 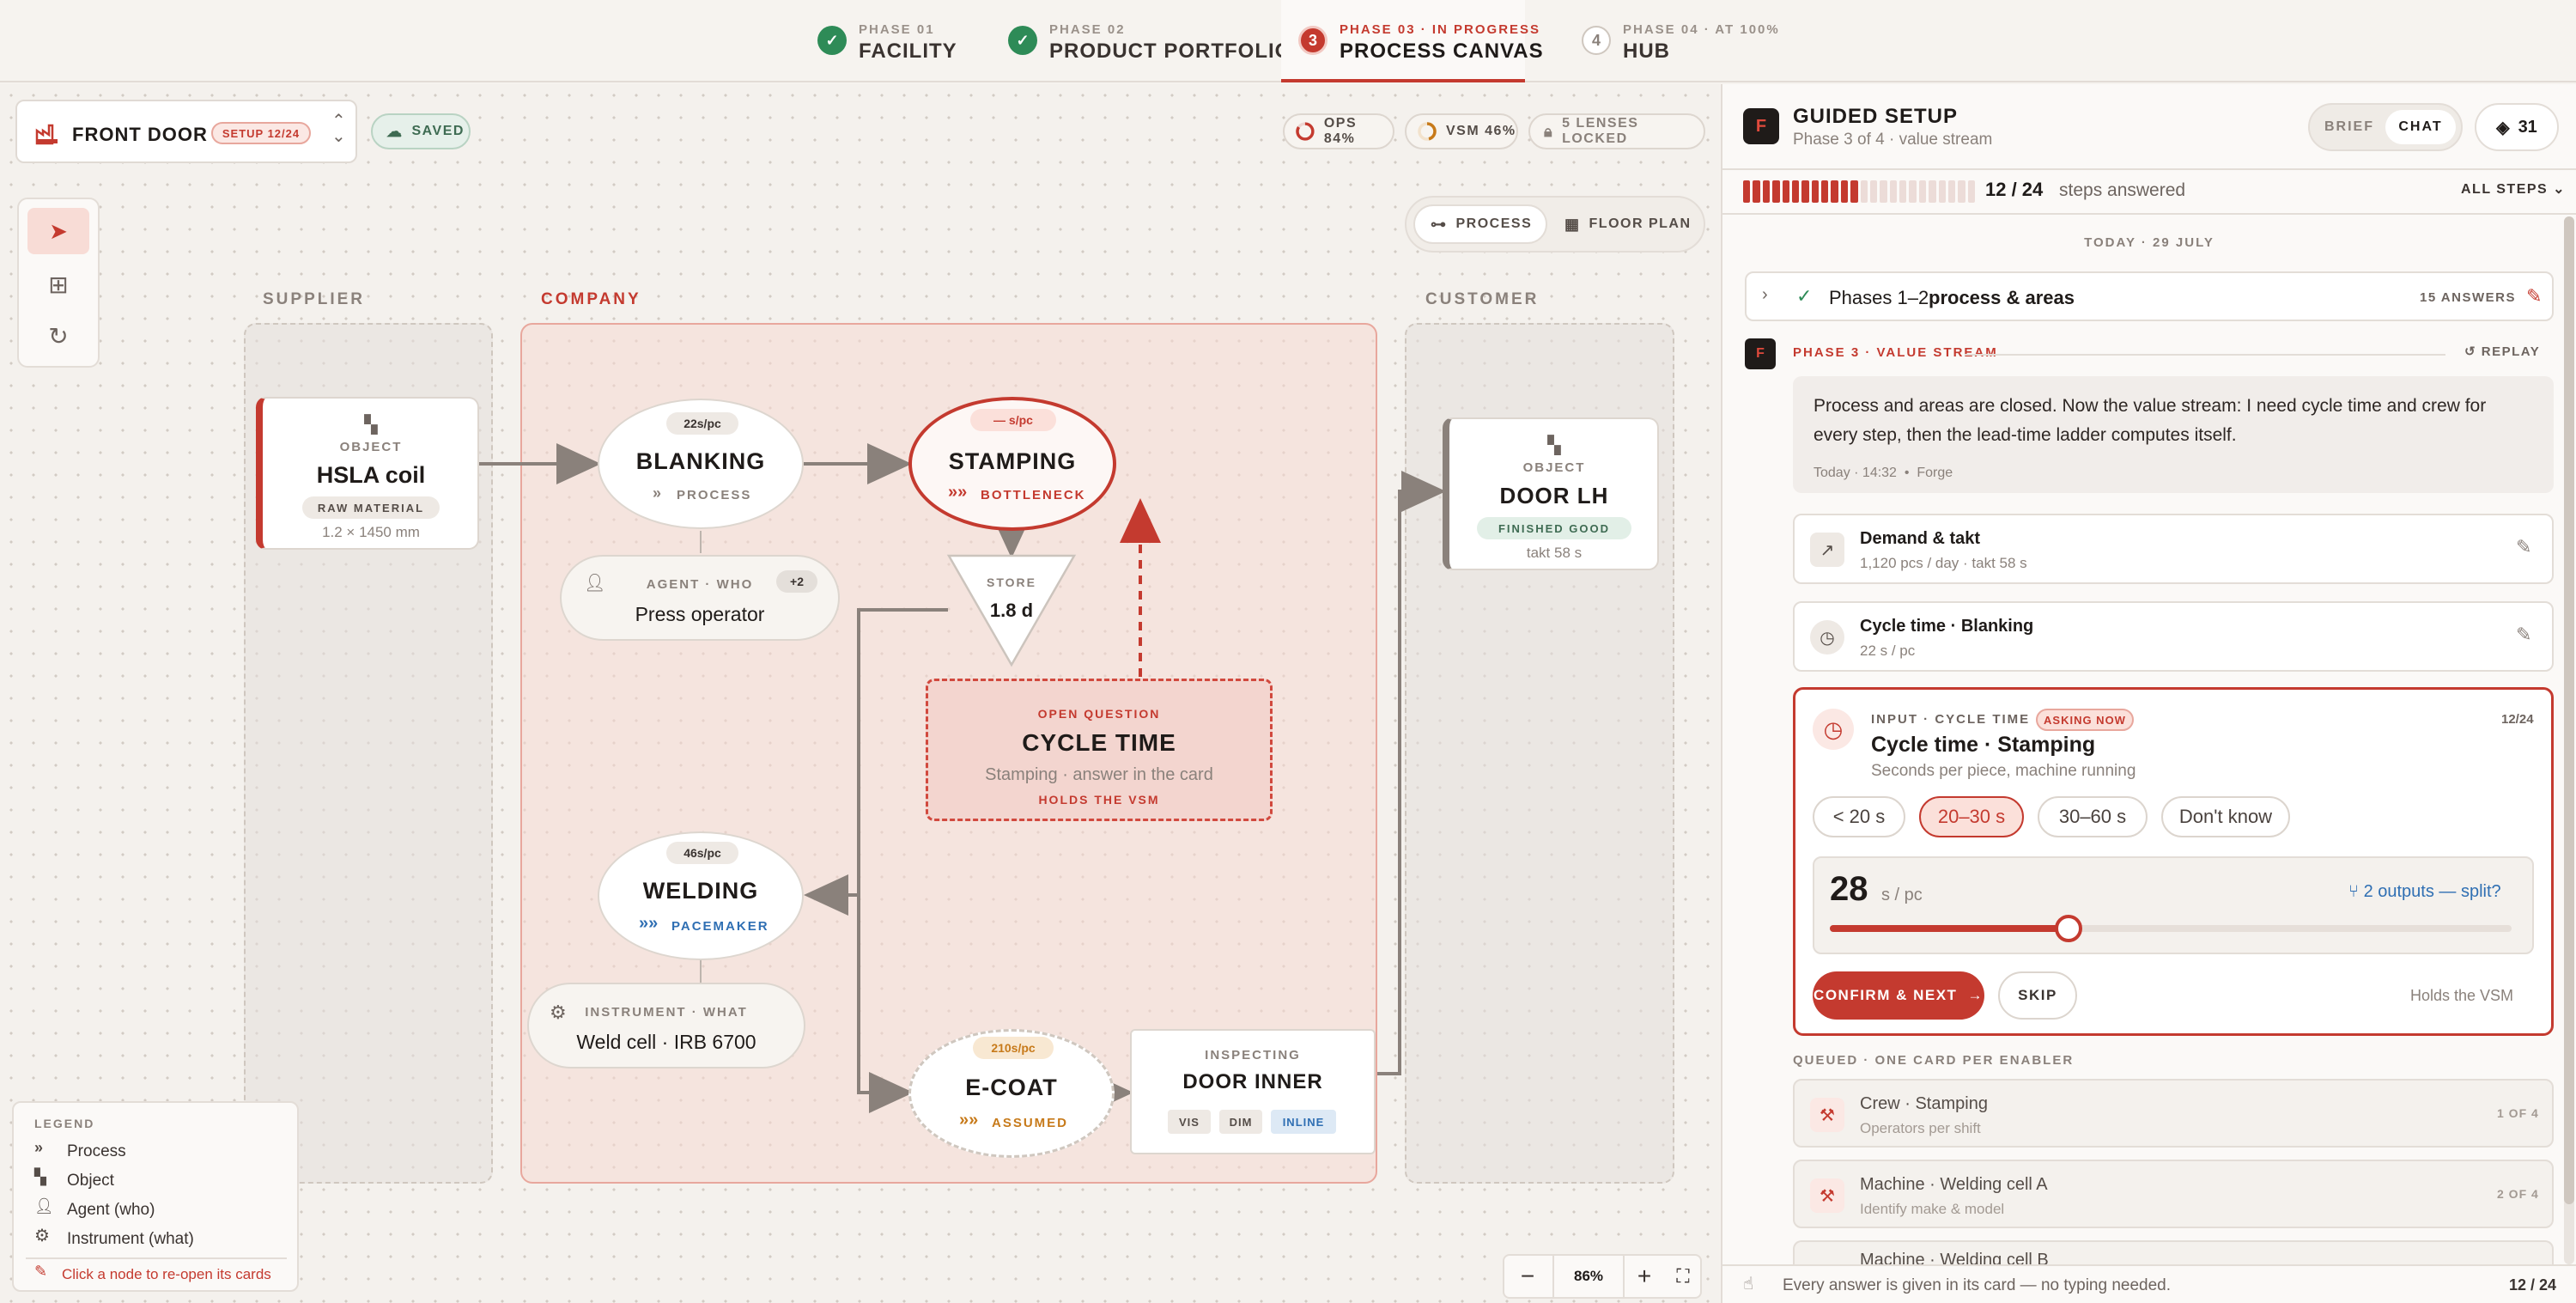 I want to click on queued-position: 1 OF 4, so click(x=2518, y=1113).